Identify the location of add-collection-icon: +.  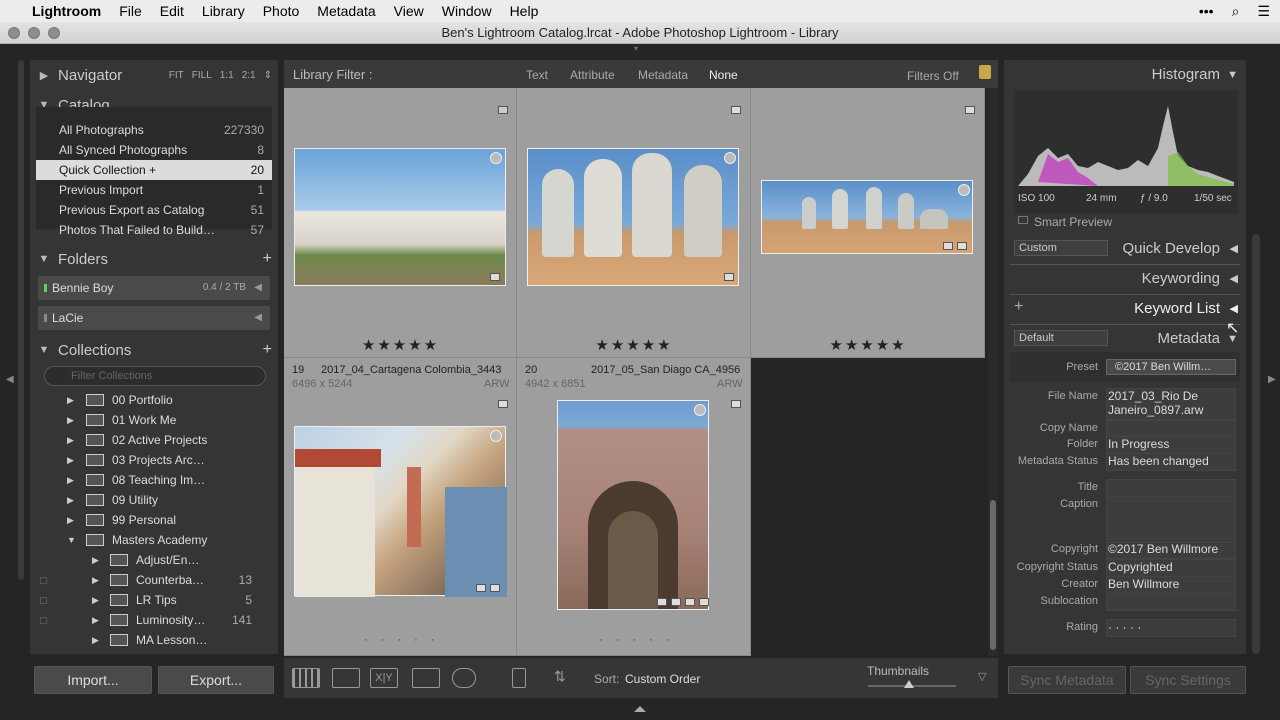
(267, 350).